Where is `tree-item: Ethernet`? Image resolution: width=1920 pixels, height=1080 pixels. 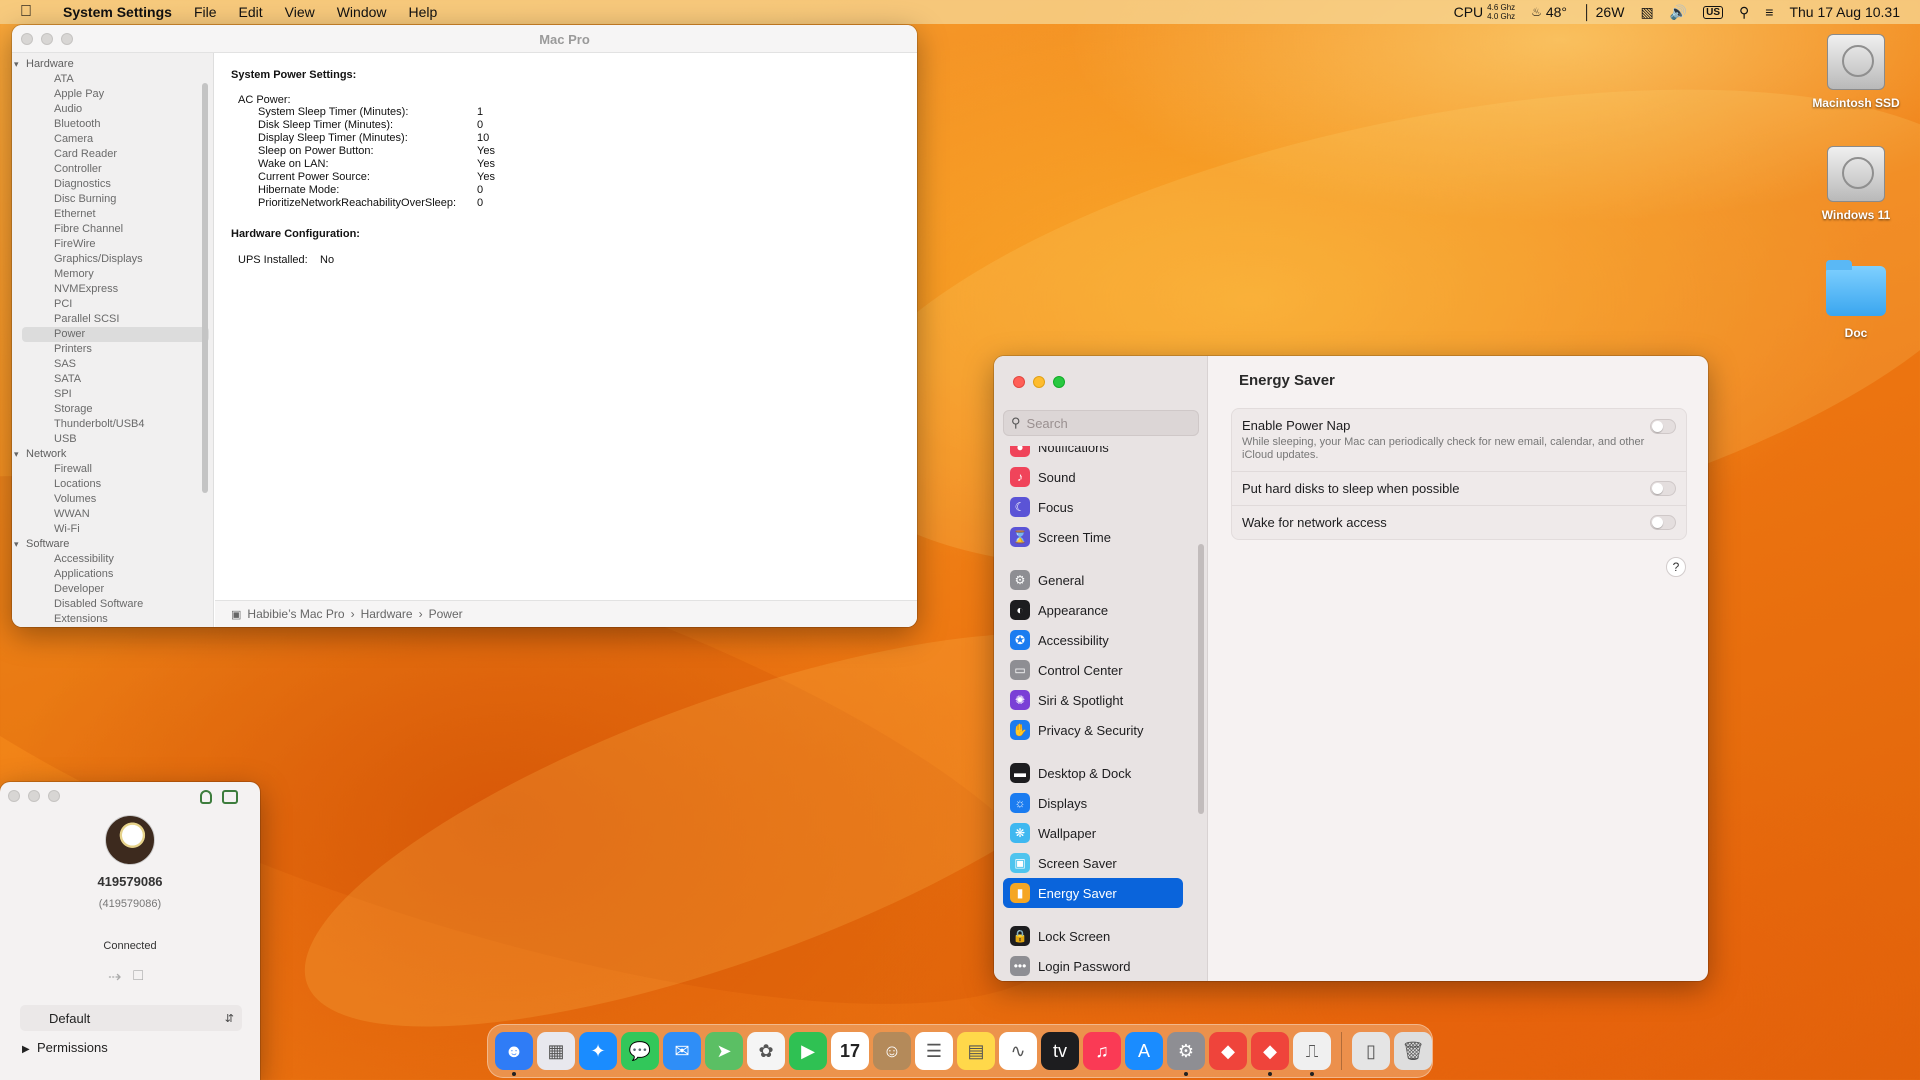
tree-item: Ethernet is located at coordinates (112, 214).